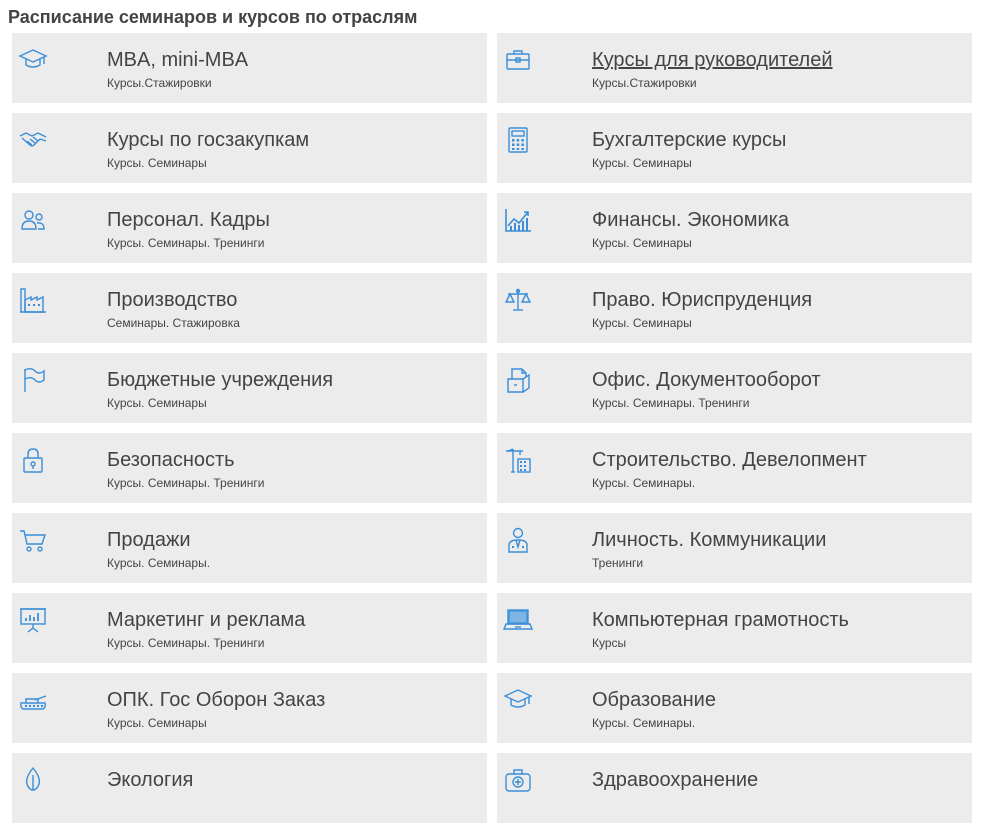 This screenshot has width=983, height=823. I want to click on category-title: Маркетинг и реклама, so click(206, 620).